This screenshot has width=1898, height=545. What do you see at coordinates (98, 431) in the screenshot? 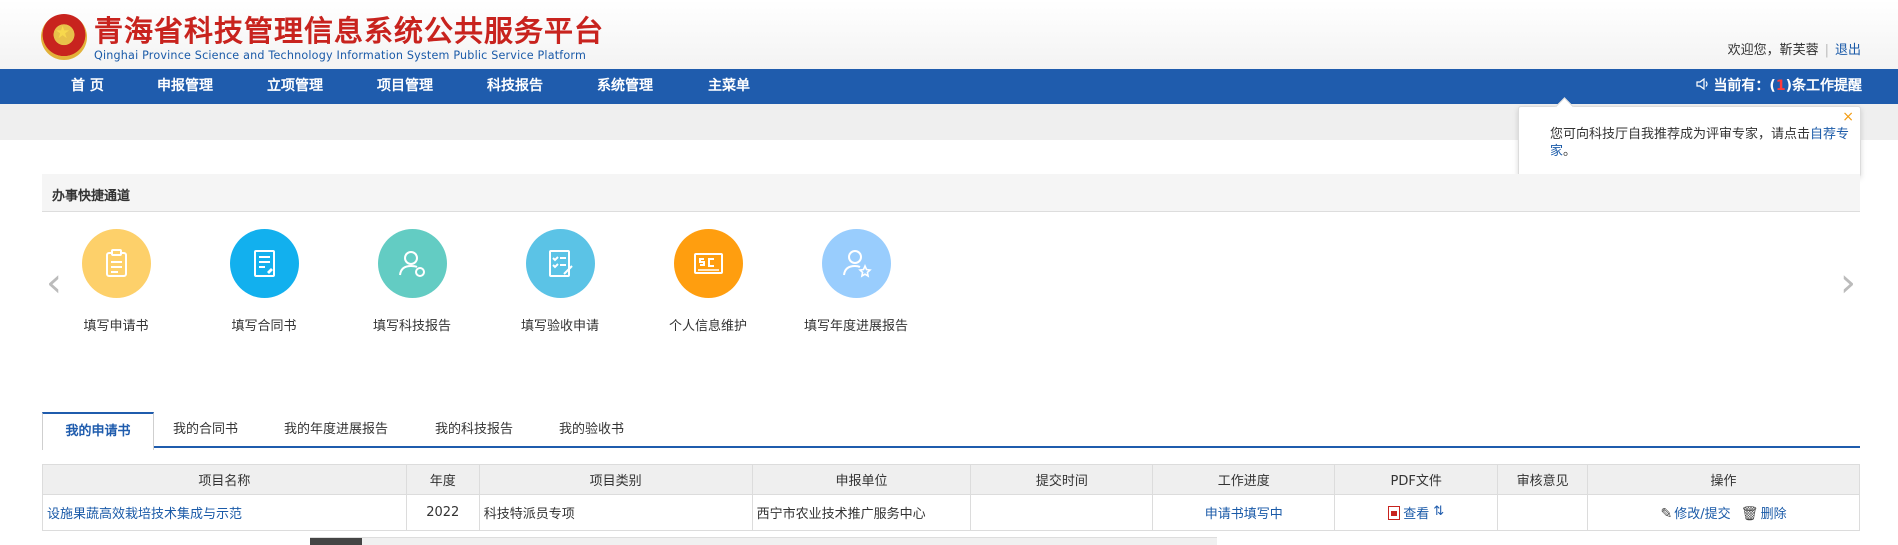
I see `tab-my-applications: 我的申请书` at bounding box center [98, 431].